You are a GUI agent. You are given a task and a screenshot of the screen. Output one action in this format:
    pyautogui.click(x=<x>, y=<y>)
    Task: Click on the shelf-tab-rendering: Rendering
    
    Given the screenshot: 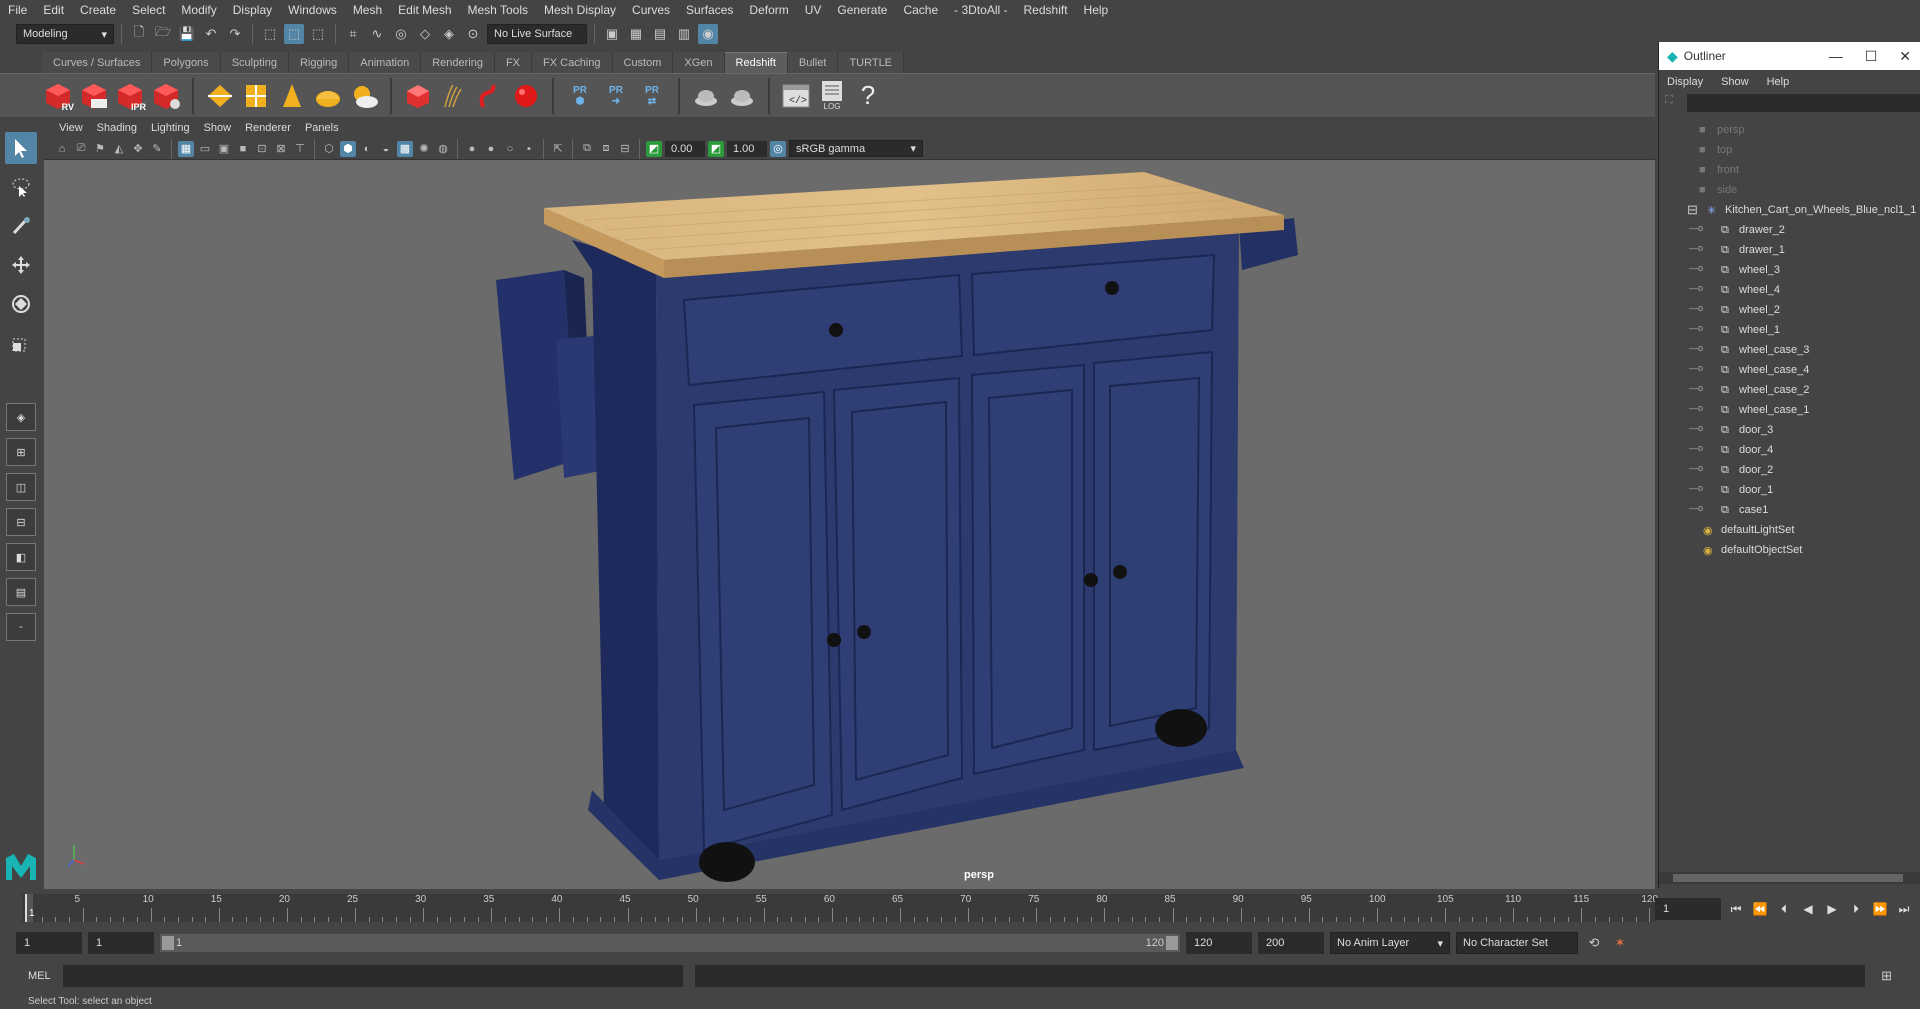 What is the action you would take?
    pyautogui.click(x=458, y=62)
    